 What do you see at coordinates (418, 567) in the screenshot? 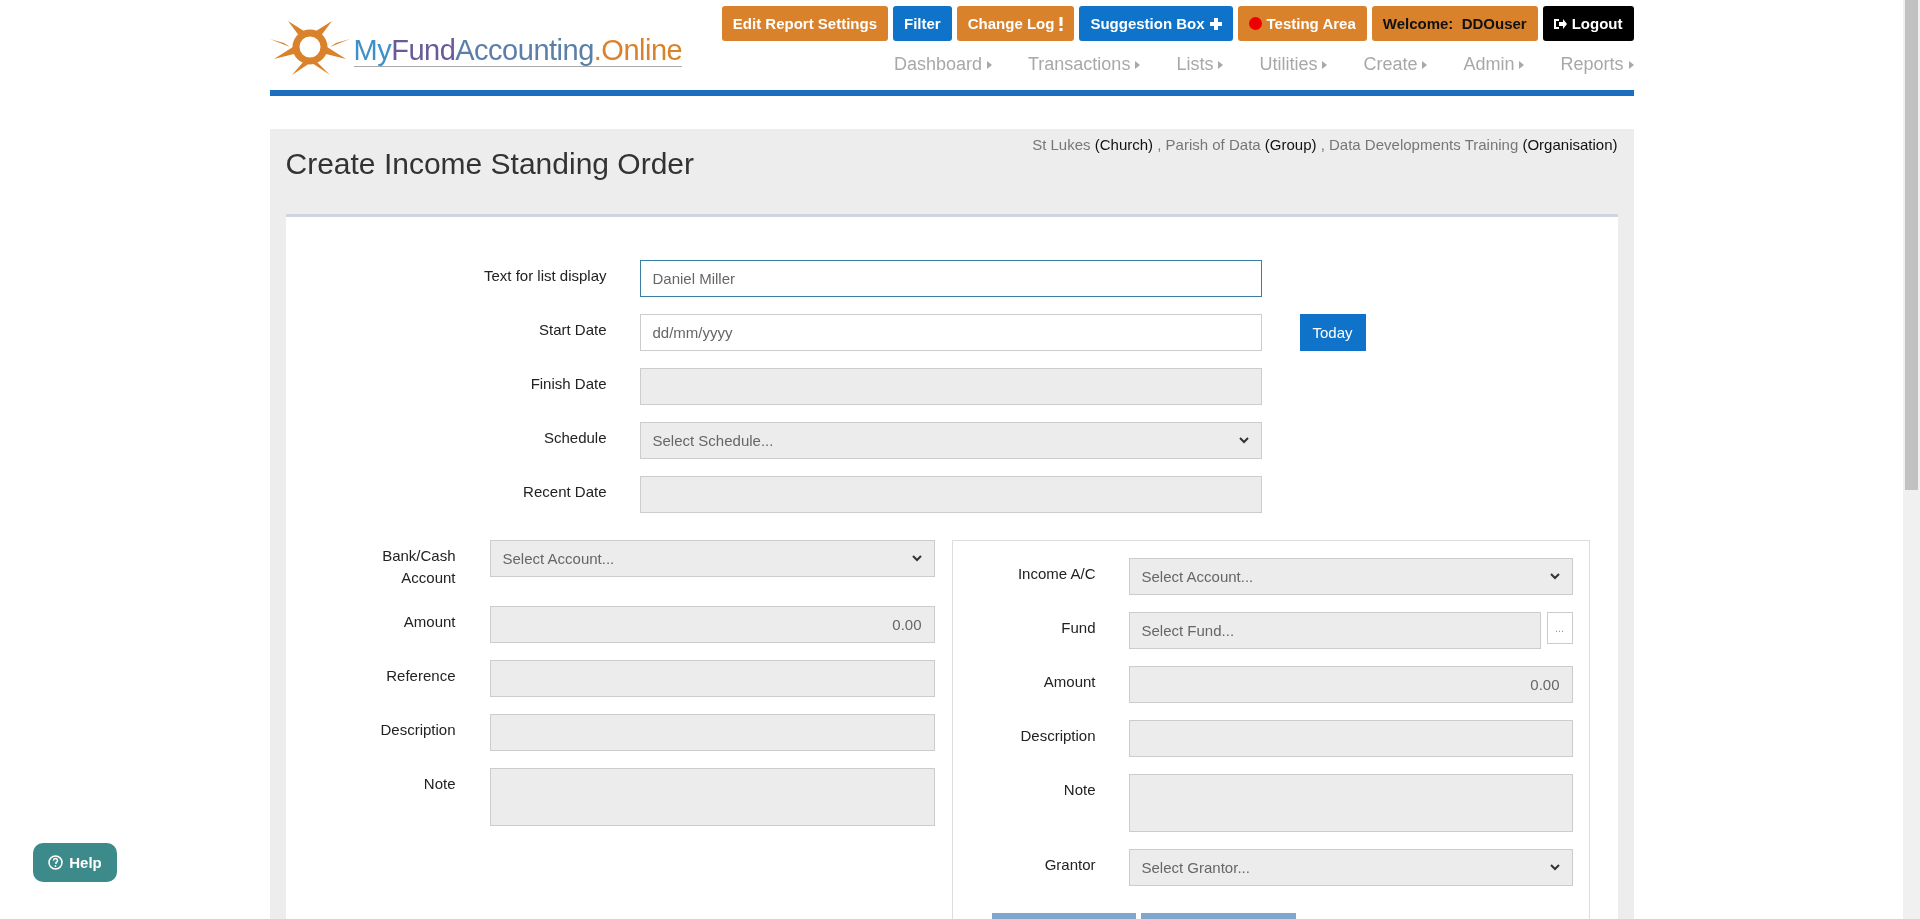
I see `field-label: Bank/Cash Account` at bounding box center [418, 567].